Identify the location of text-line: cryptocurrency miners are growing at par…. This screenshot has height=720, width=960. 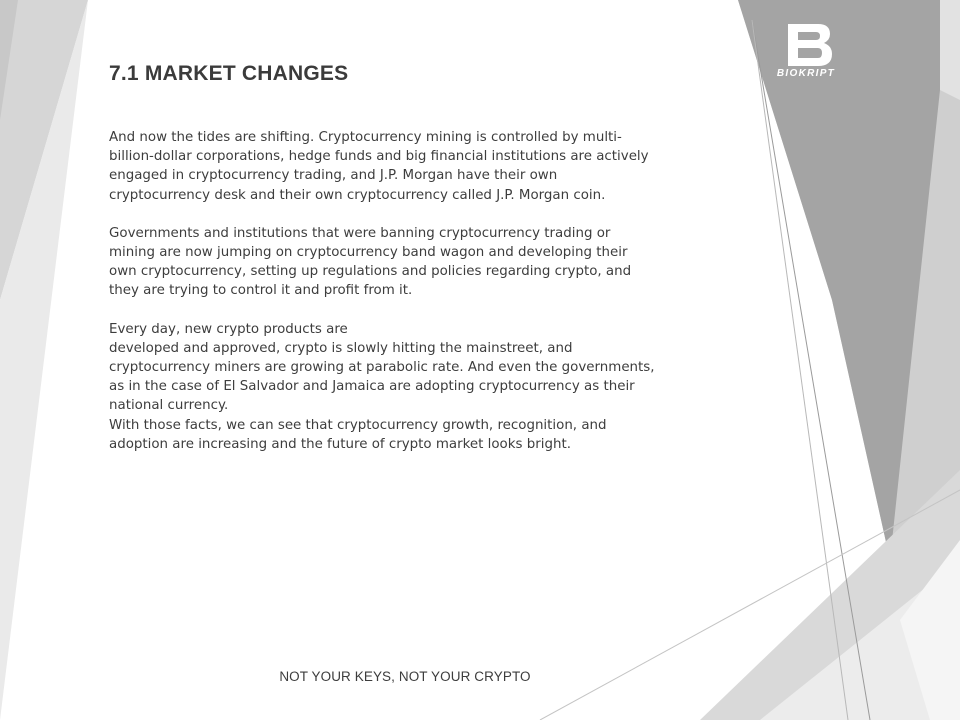
(382, 368).